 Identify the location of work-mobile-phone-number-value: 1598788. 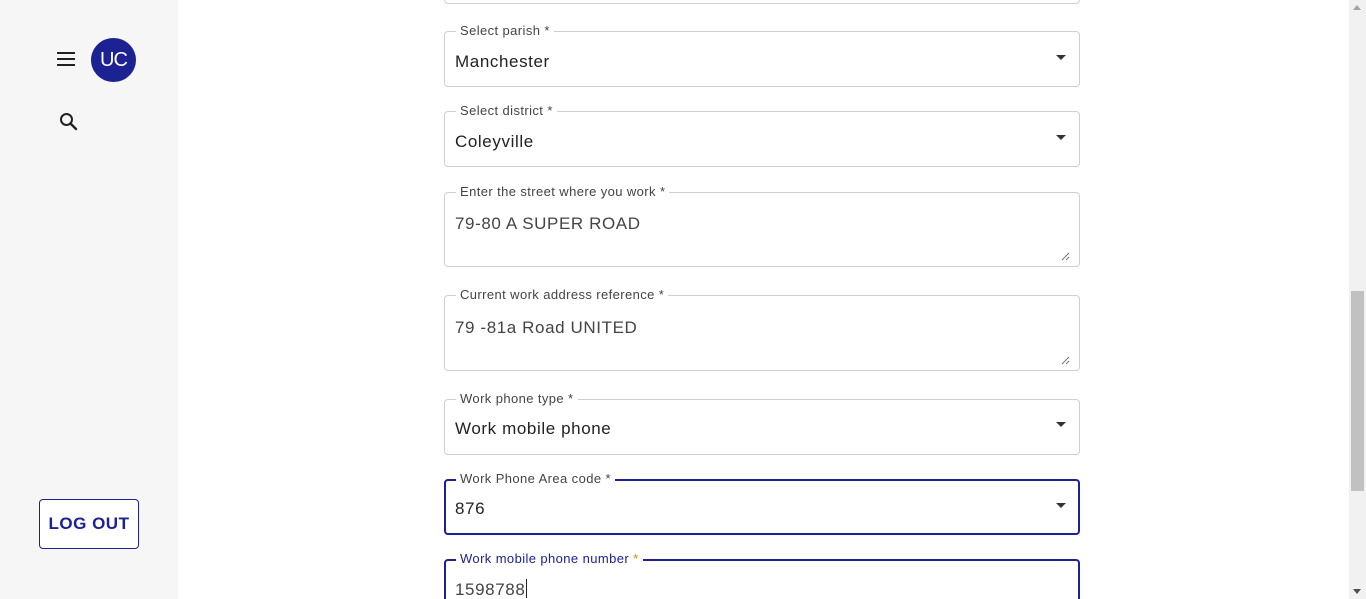
(491, 589).